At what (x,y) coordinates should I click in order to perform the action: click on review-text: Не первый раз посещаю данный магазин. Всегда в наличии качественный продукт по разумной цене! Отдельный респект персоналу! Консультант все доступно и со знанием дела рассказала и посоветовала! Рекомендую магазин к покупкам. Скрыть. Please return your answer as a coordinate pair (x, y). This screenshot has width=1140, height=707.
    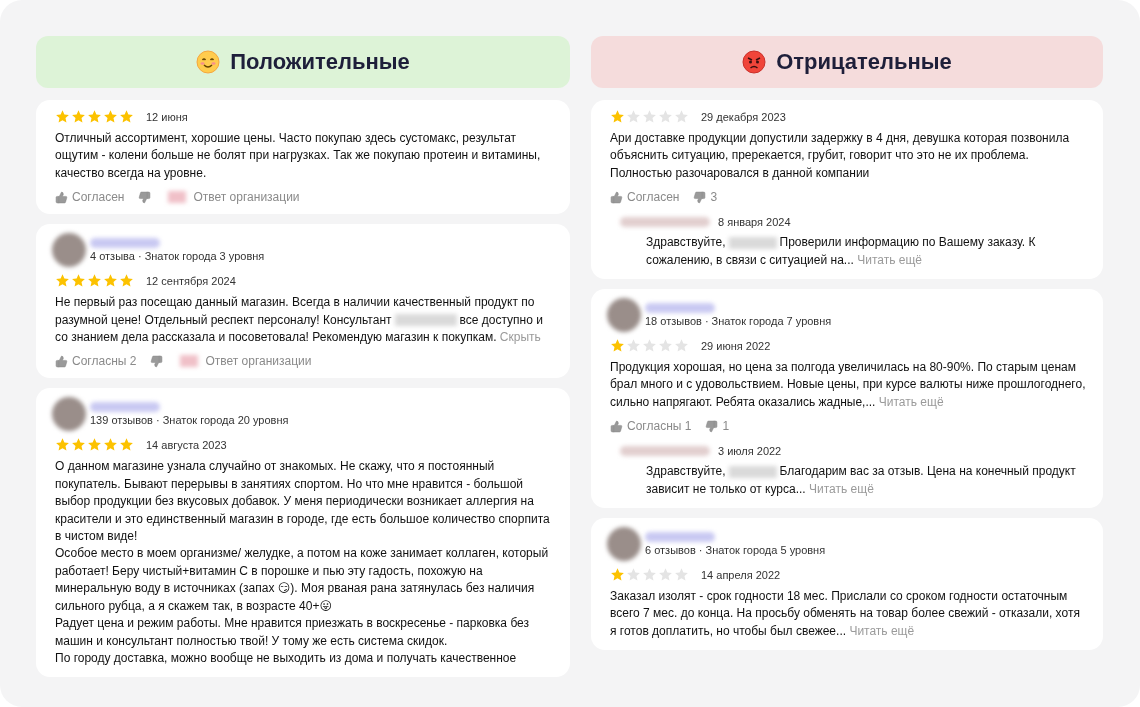
    Looking at the image, I should click on (299, 320).